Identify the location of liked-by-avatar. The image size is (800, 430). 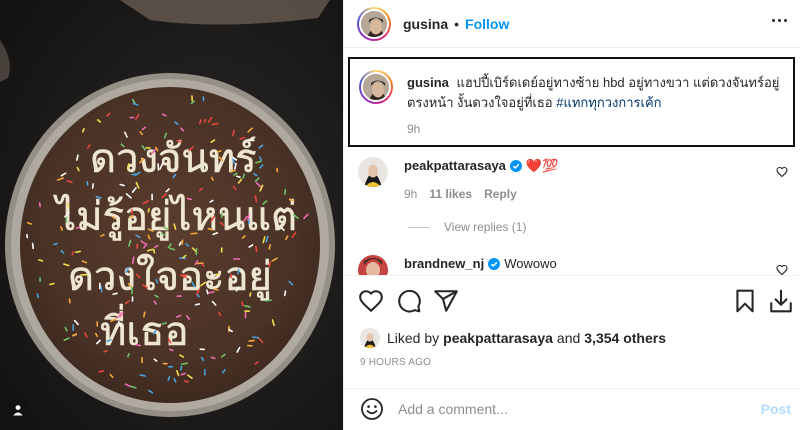
(370, 338).